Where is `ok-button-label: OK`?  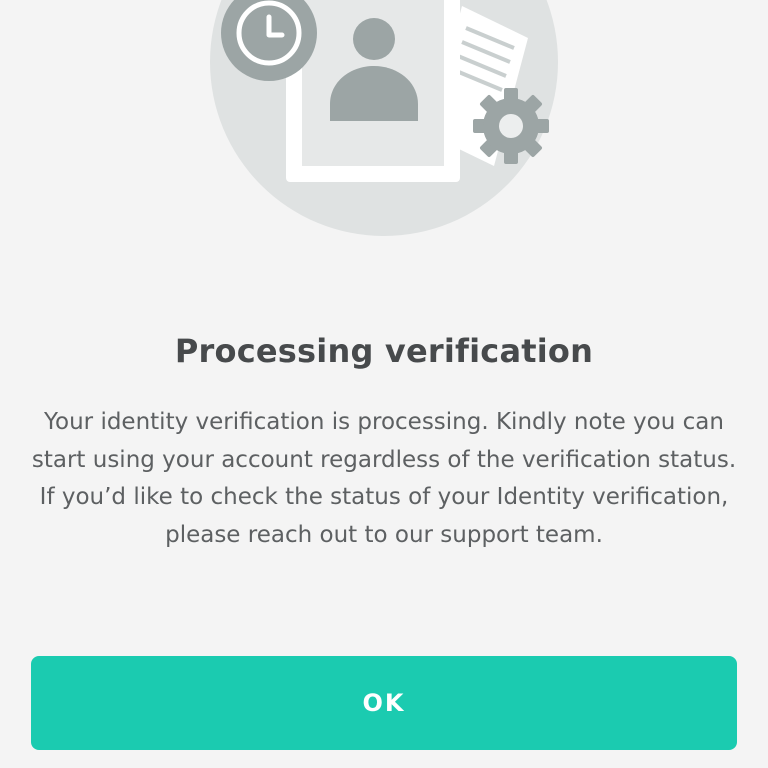
ok-button-label: OK is located at coordinates (384, 703).